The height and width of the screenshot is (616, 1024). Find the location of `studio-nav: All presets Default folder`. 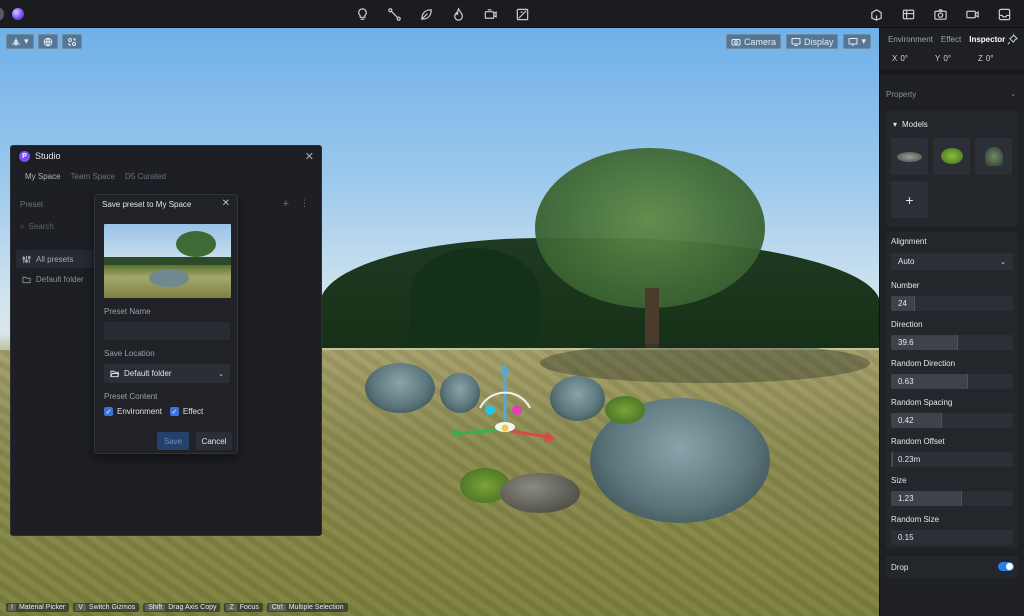

studio-nav: All presets Default folder is located at coordinates (58, 270).